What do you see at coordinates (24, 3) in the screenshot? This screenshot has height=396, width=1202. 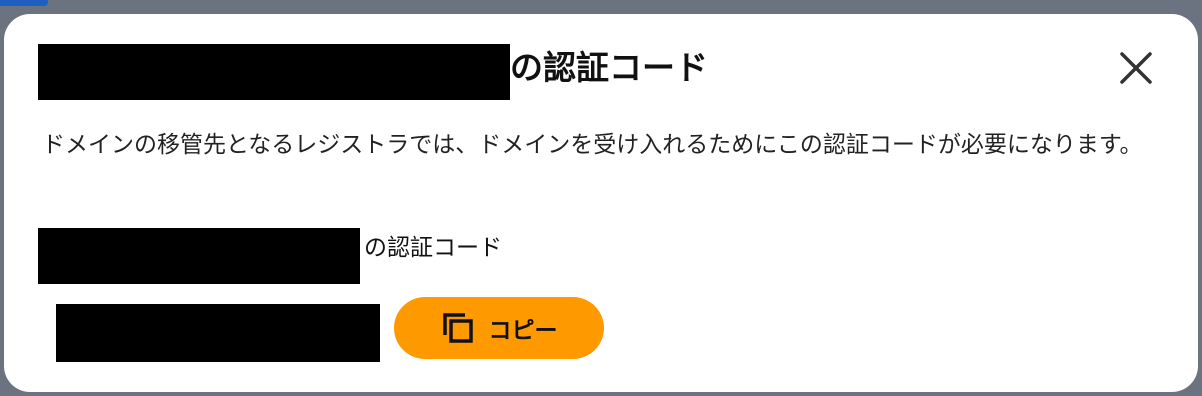 I see `background-accent` at bounding box center [24, 3].